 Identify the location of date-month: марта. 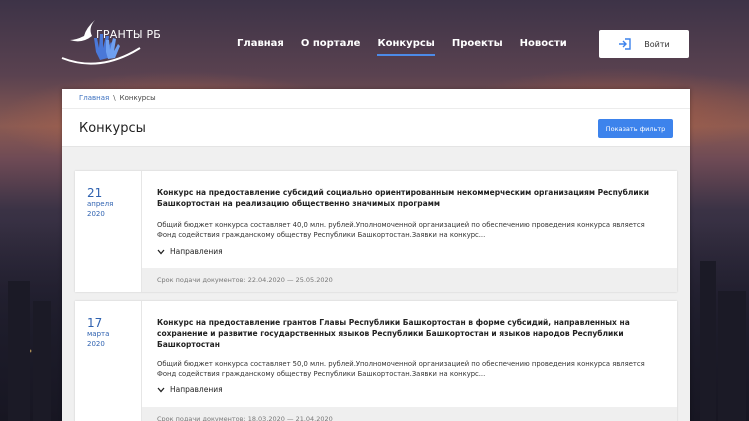
(98, 334).